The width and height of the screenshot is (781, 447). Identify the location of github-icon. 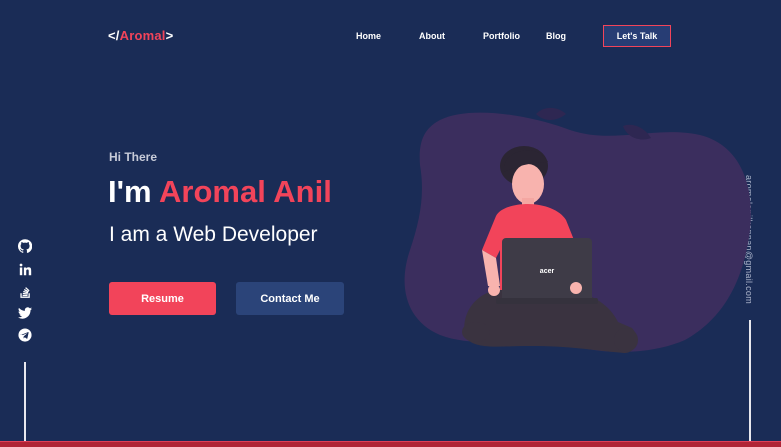
(25, 246).